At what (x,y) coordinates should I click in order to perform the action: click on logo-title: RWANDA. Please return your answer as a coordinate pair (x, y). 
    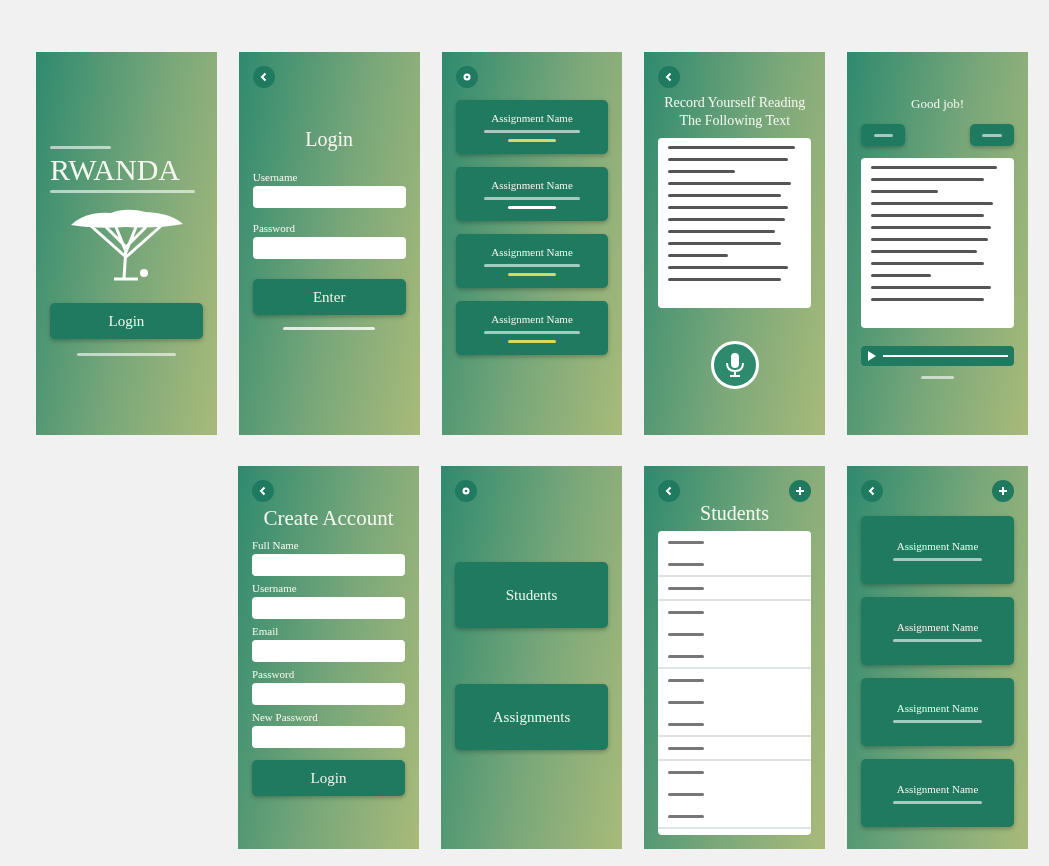
    Looking at the image, I should click on (115, 170).